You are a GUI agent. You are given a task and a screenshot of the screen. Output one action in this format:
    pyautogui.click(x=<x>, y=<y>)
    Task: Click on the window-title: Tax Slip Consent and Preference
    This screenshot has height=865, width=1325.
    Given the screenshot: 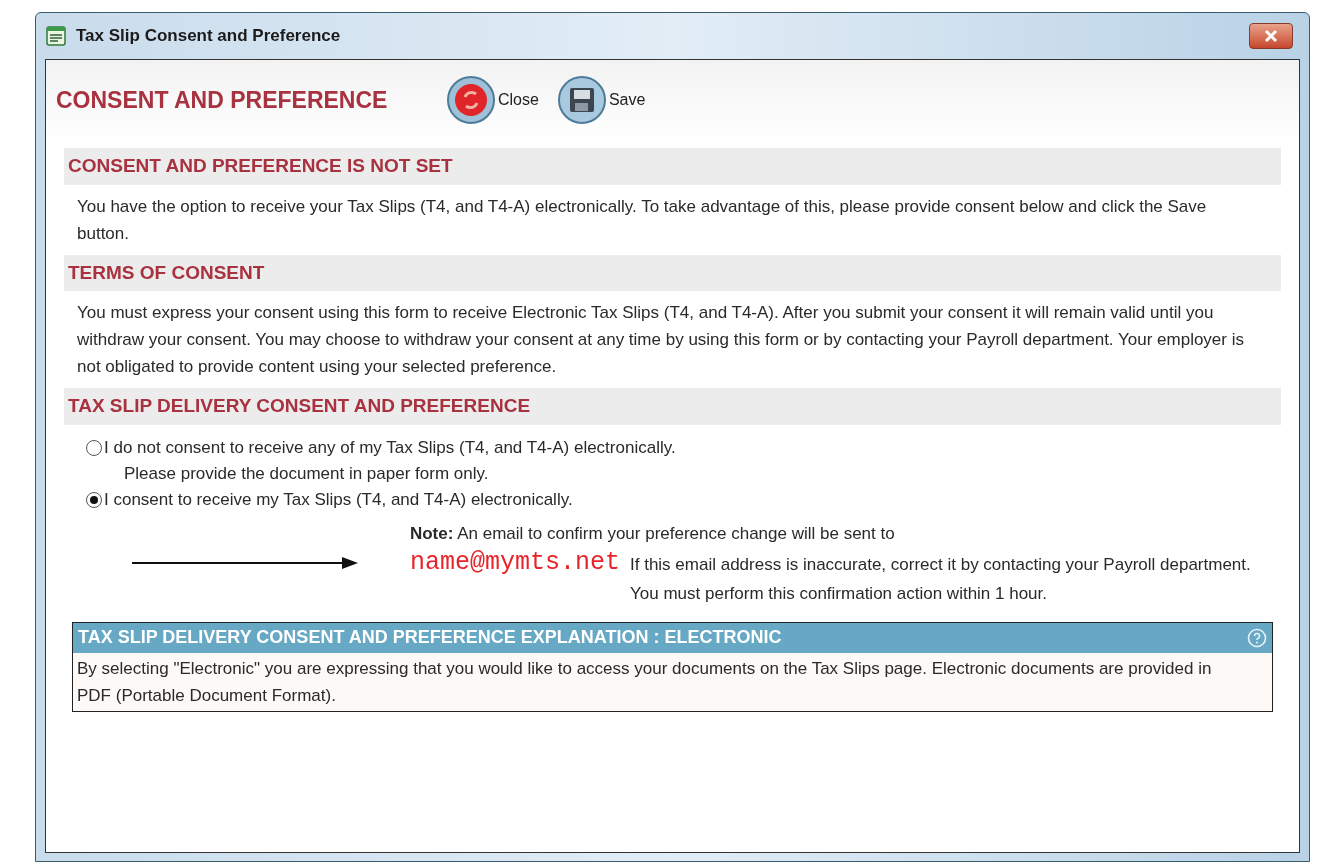 What is the action you would take?
    pyautogui.click(x=208, y=36)
    